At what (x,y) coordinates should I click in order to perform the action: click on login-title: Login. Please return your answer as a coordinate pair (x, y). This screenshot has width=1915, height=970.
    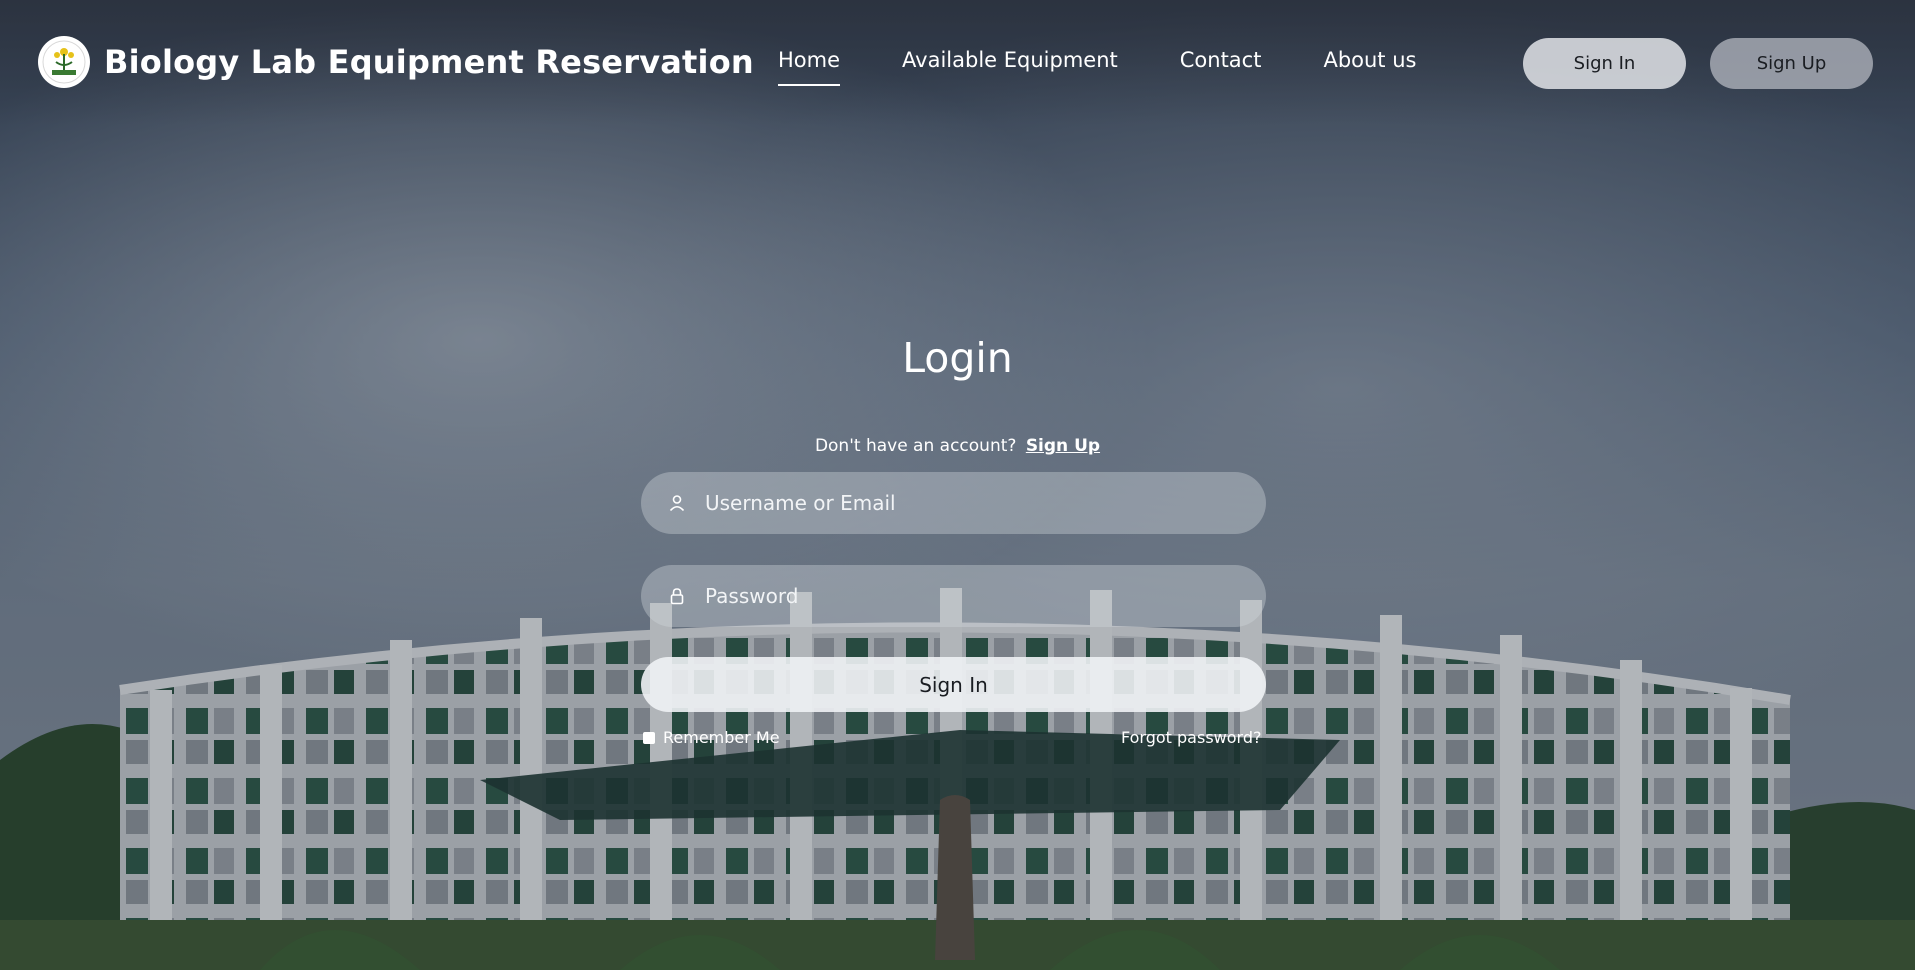
    Looking at the image, I should click on (957, 358).